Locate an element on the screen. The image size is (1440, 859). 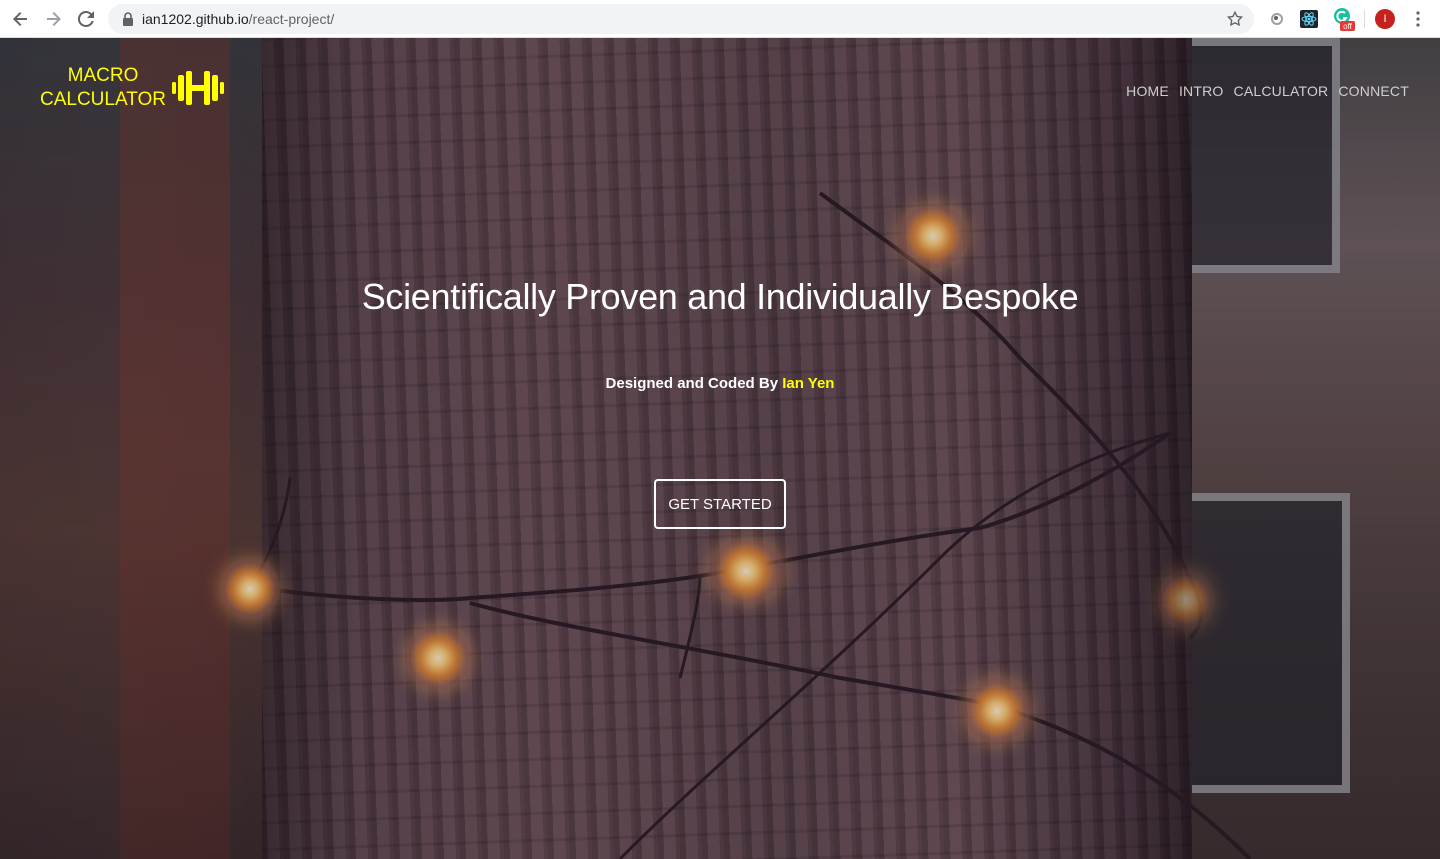
address-bar: ian1202.github.io/react-project/ is located at coordinates (681, 19).